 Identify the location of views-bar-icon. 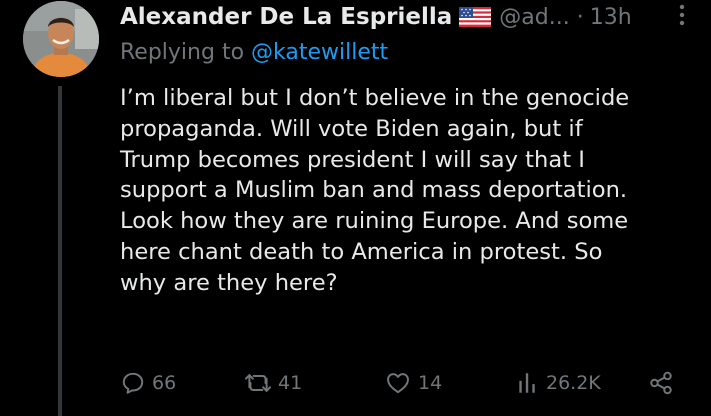
(527, 383).